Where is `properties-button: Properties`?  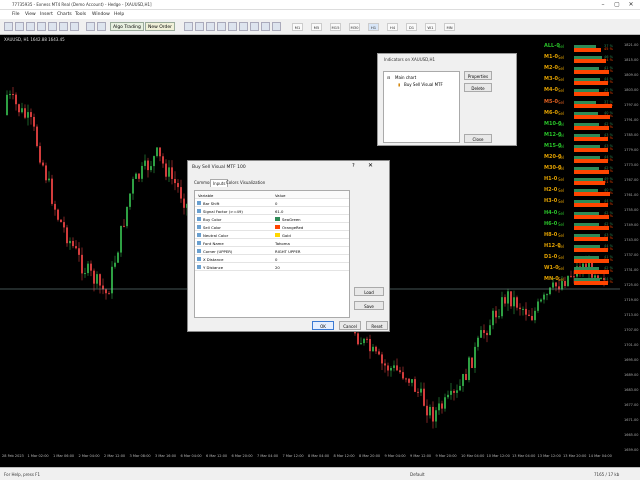 properties-button: Properties is located at coordinates (478, 75).